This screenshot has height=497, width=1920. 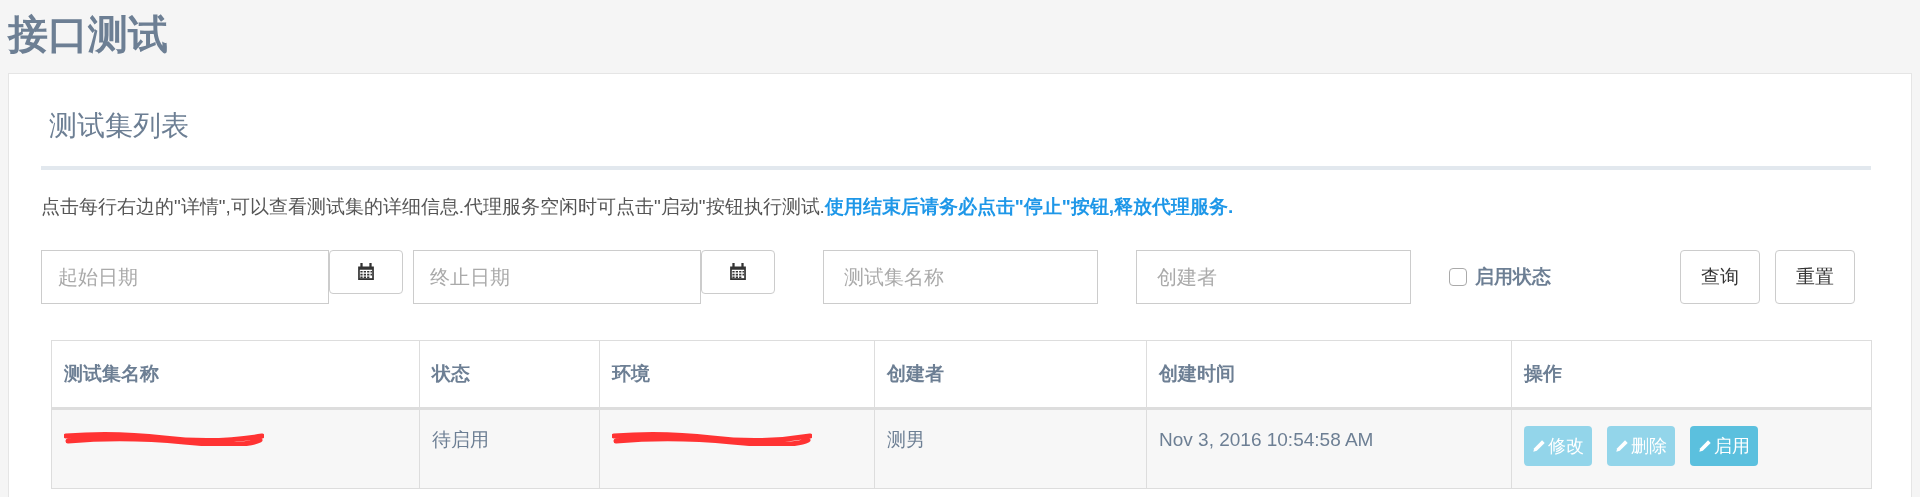 What do you see at coordinates (1329, 448) in the screenshot?
I see `table-cell: Nov 3, 2016 10:54:58 AM` at bounding box center [1329, 448].